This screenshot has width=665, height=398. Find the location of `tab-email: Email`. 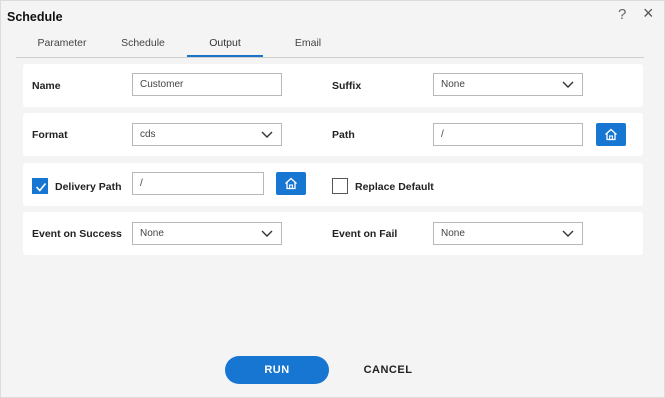

tab-email: Email is located at coordinates (308, 44).